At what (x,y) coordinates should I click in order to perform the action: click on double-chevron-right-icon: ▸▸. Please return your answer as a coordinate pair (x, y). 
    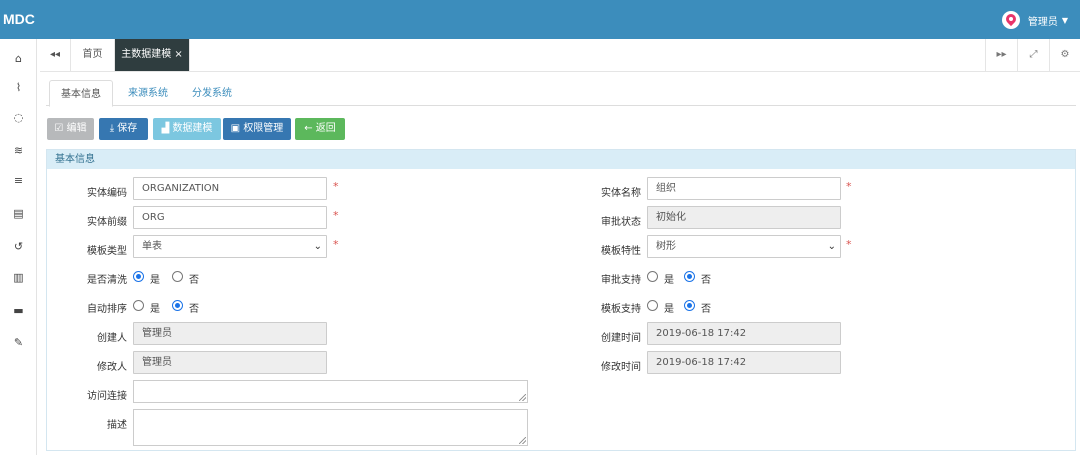
    Looking at the image, I should click on (1001, 54).